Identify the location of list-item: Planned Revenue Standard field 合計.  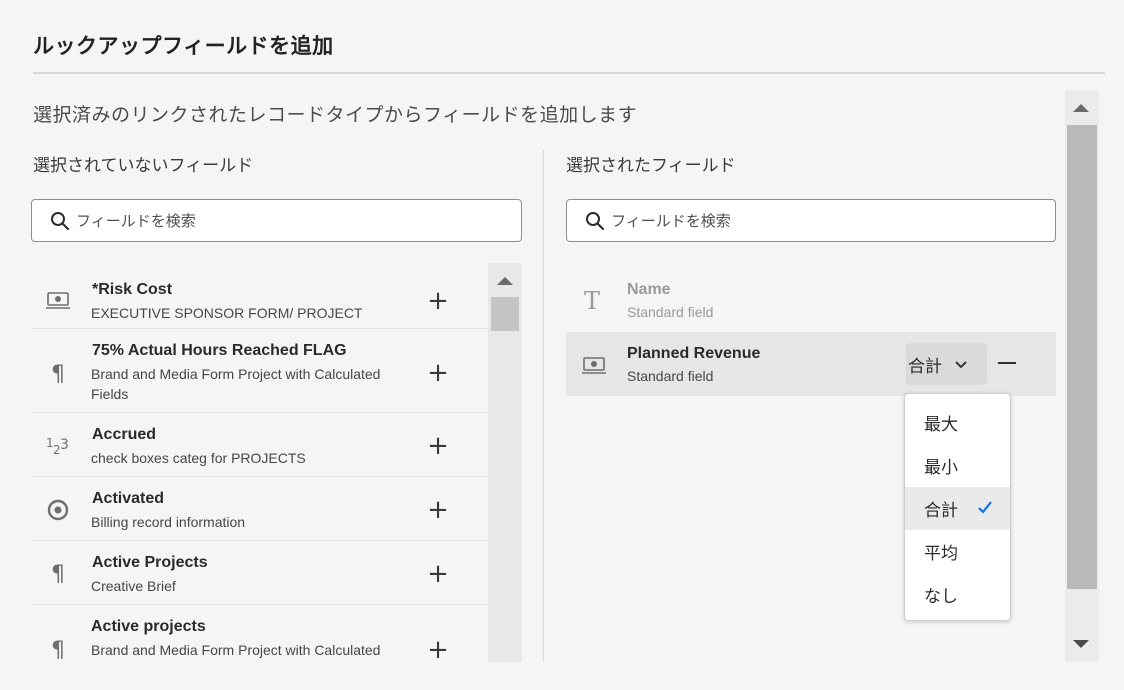
(811, 364).